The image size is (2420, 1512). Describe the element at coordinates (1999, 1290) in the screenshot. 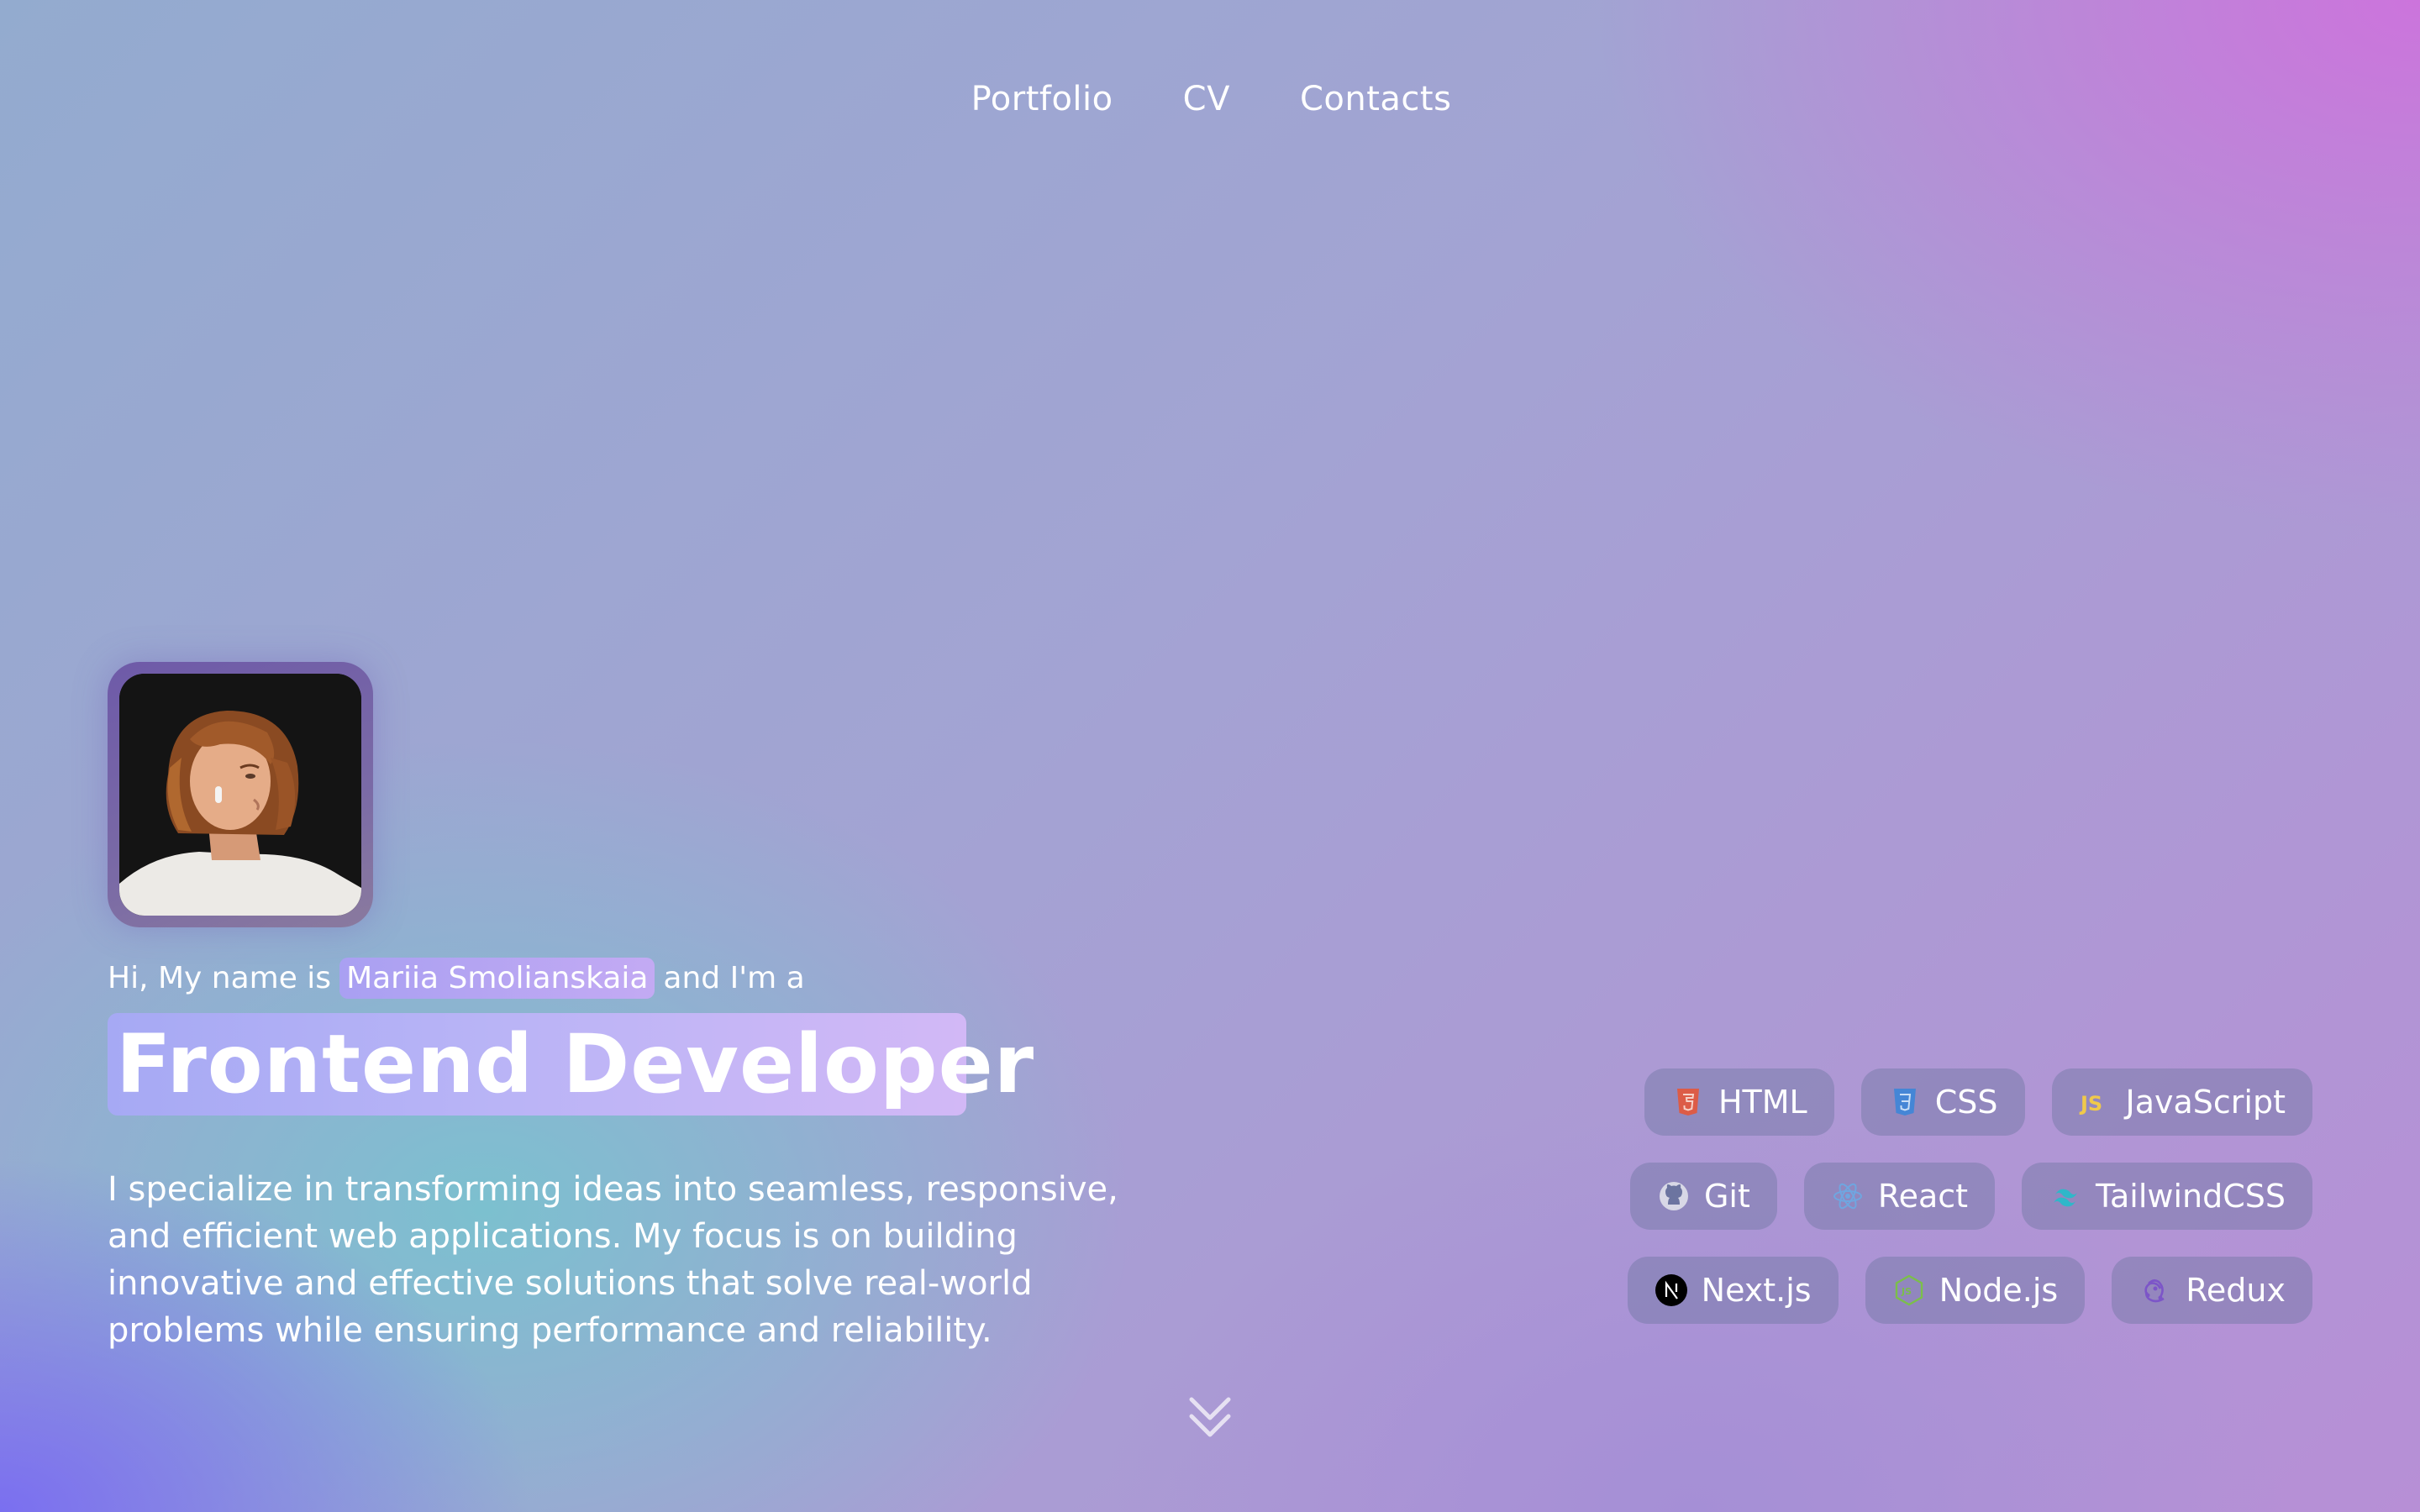

I see `skill-label: Node.js` at that location.